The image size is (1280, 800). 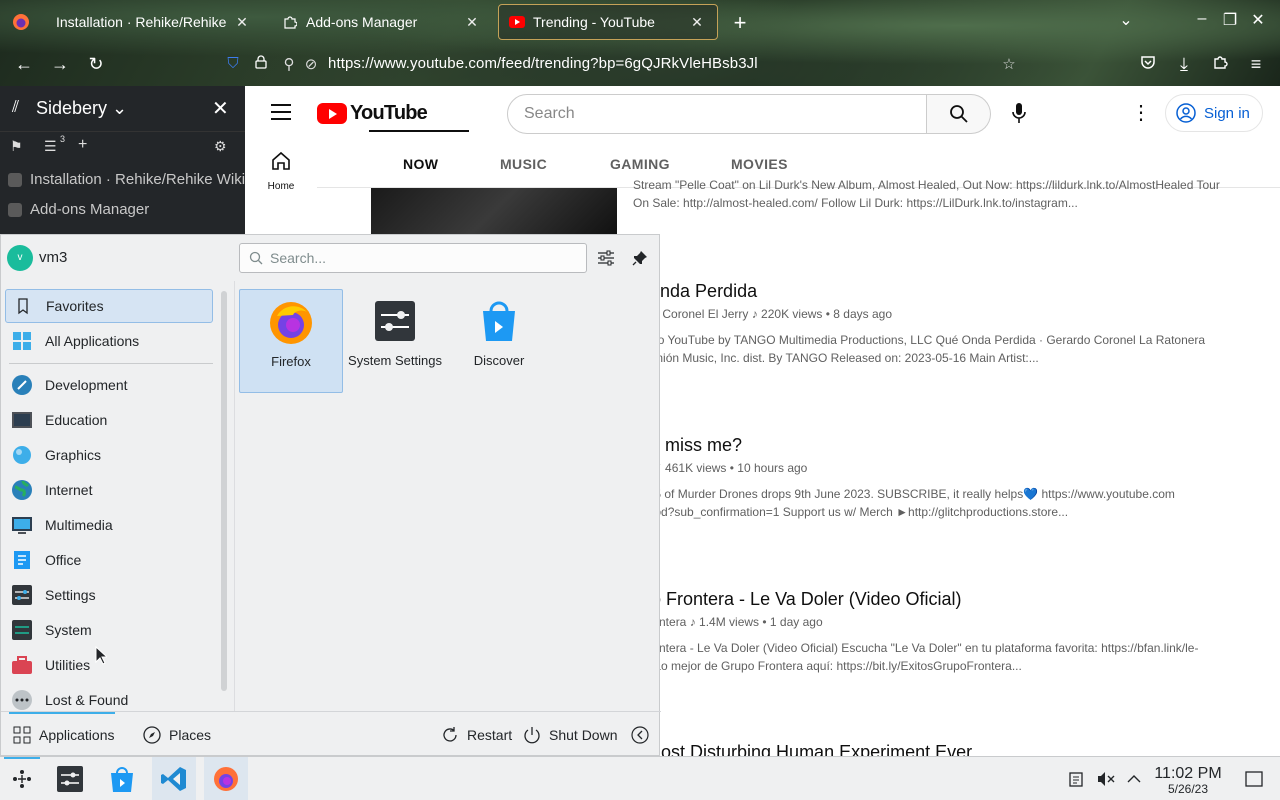 I want to click on category-label: All Applications, so click(x=92, y=341).